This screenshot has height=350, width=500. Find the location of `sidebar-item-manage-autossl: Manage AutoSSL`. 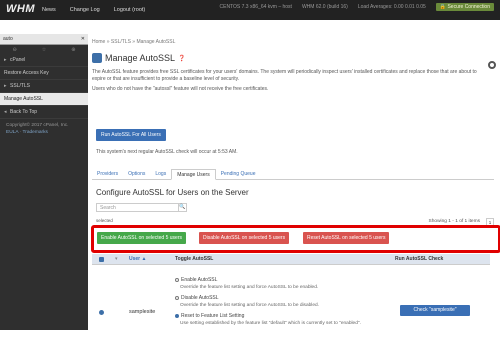

sidebar-item-manage-autossl: Manage AutoSSL is located at coordinates (44, 99).